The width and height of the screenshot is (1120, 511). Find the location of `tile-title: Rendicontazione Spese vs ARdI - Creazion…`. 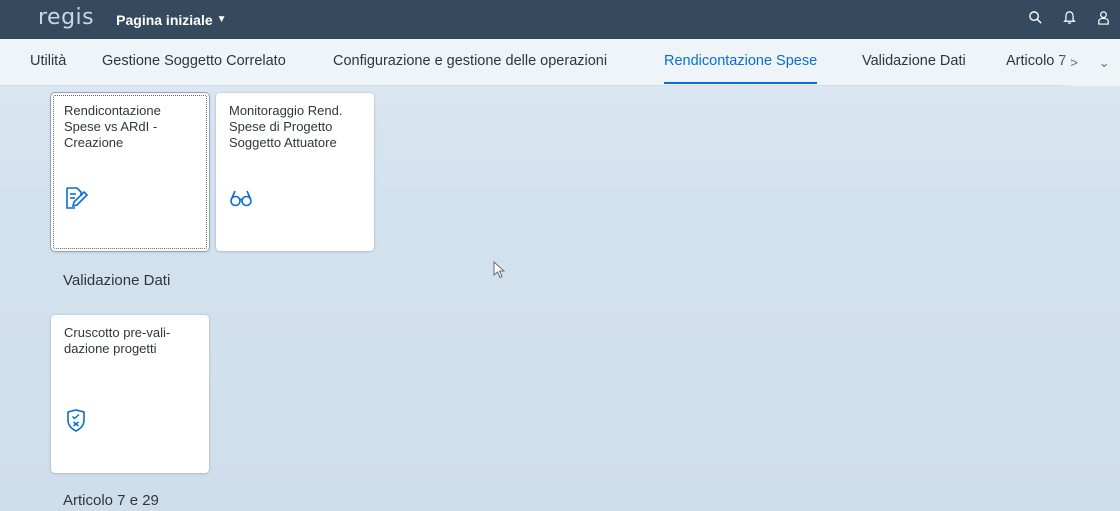

tile-title: Rendicontazione Spese vs ARdI - Creazion… is located at coordinates (112, 126).